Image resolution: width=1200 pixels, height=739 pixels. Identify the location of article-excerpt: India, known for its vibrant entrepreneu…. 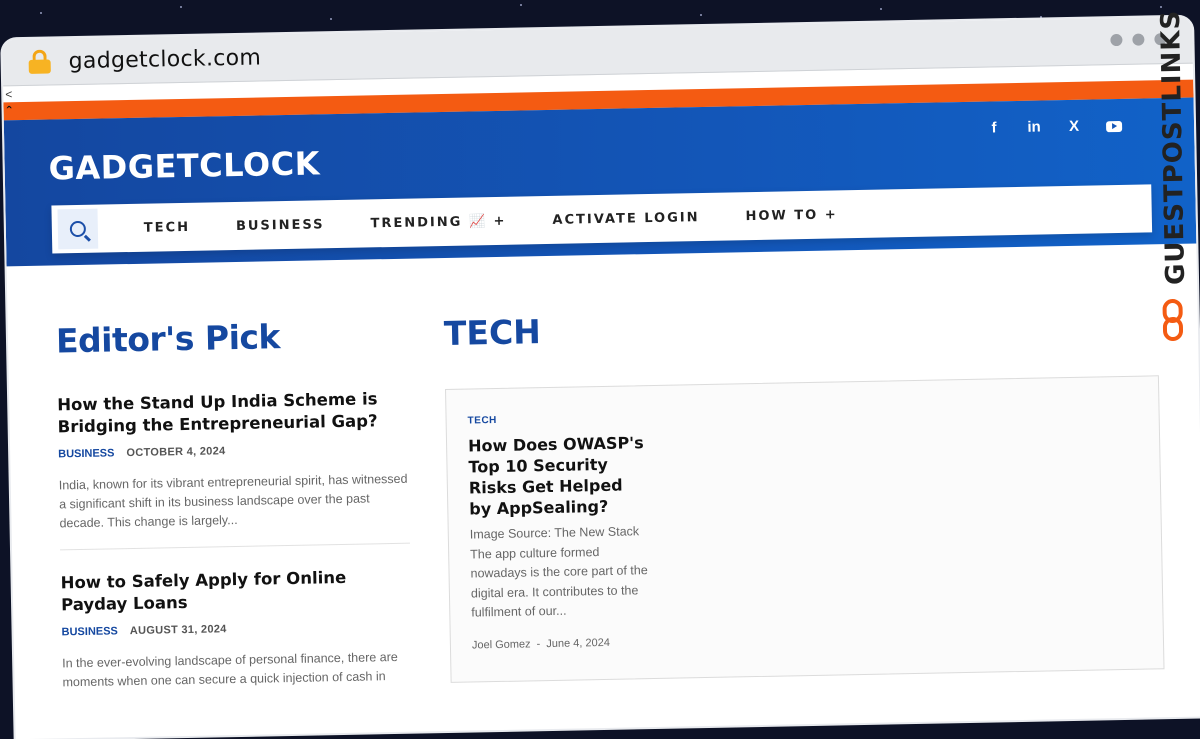
(233, 501).